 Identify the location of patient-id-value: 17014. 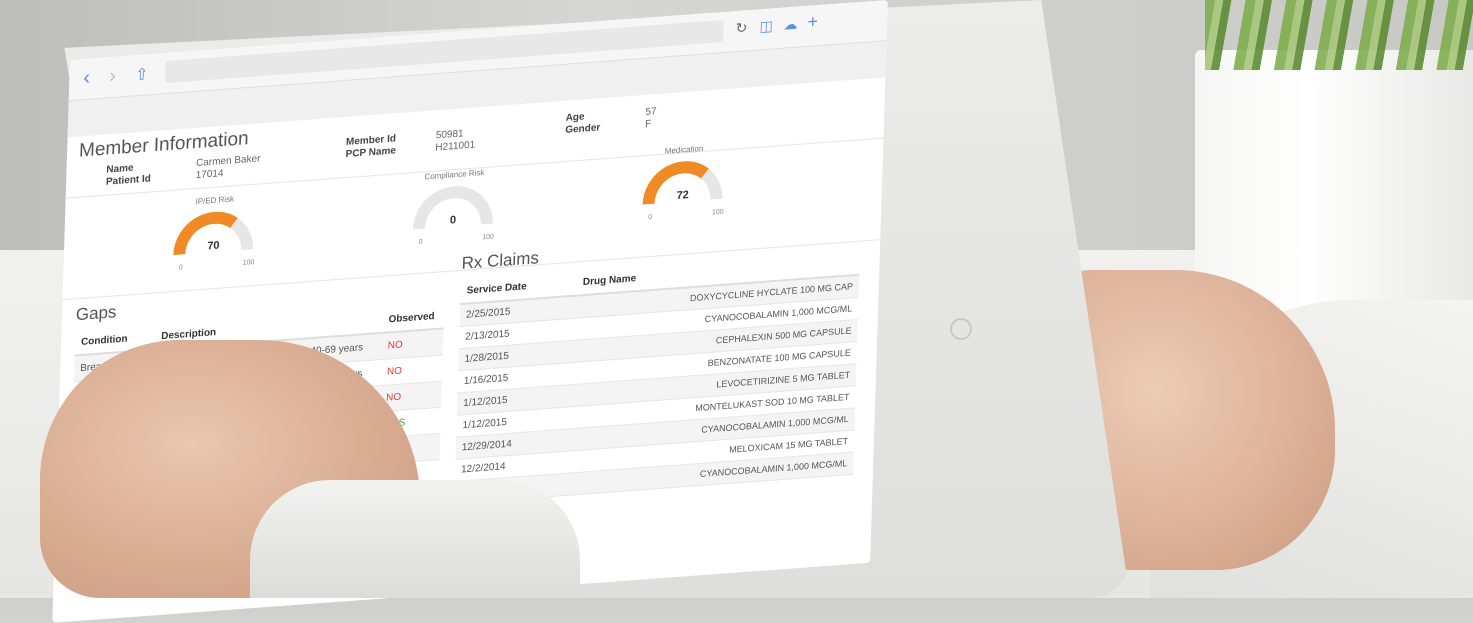
(209, 175).